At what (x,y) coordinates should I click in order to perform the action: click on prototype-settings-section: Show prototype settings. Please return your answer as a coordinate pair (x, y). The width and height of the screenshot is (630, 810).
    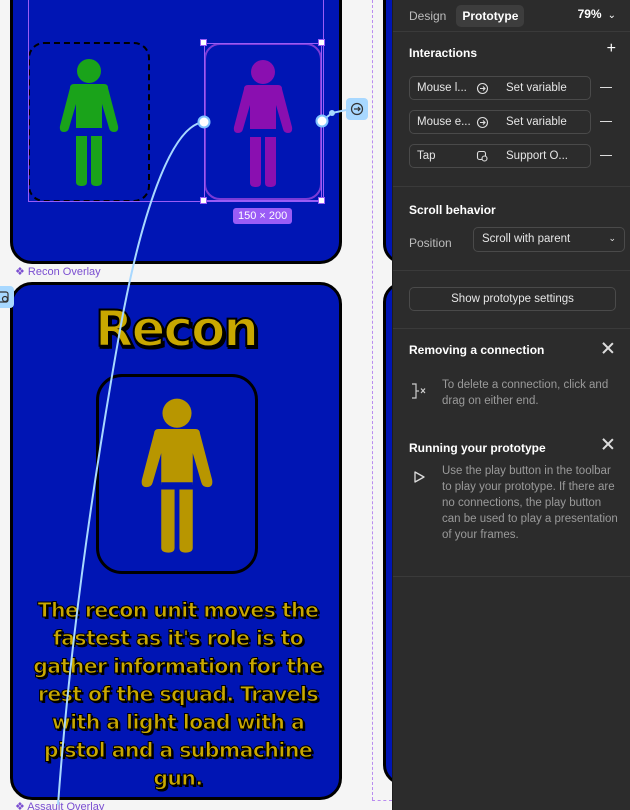
    Looking at the image, I should click on (511, 300).